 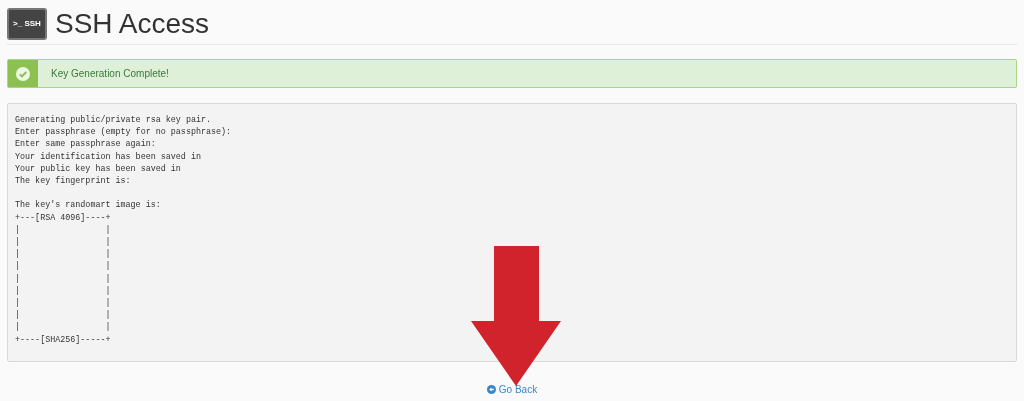 I want to click on check-icon, so click(x=23, y=73).